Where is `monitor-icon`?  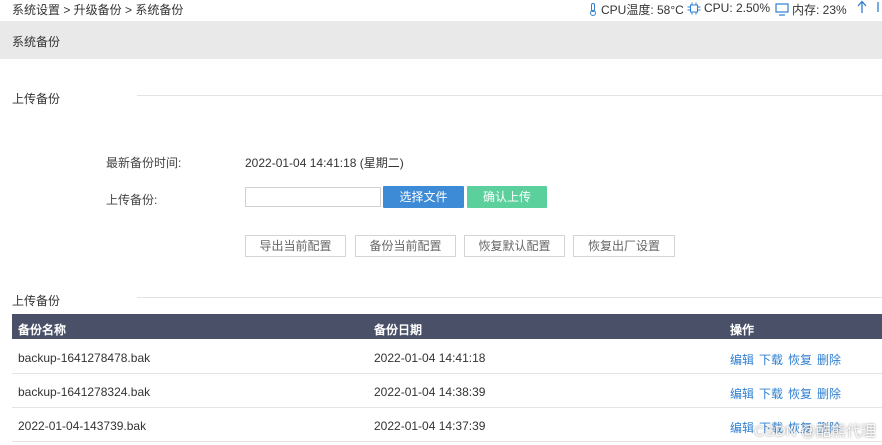
monitor-icon is located at coordinates (782, 9).